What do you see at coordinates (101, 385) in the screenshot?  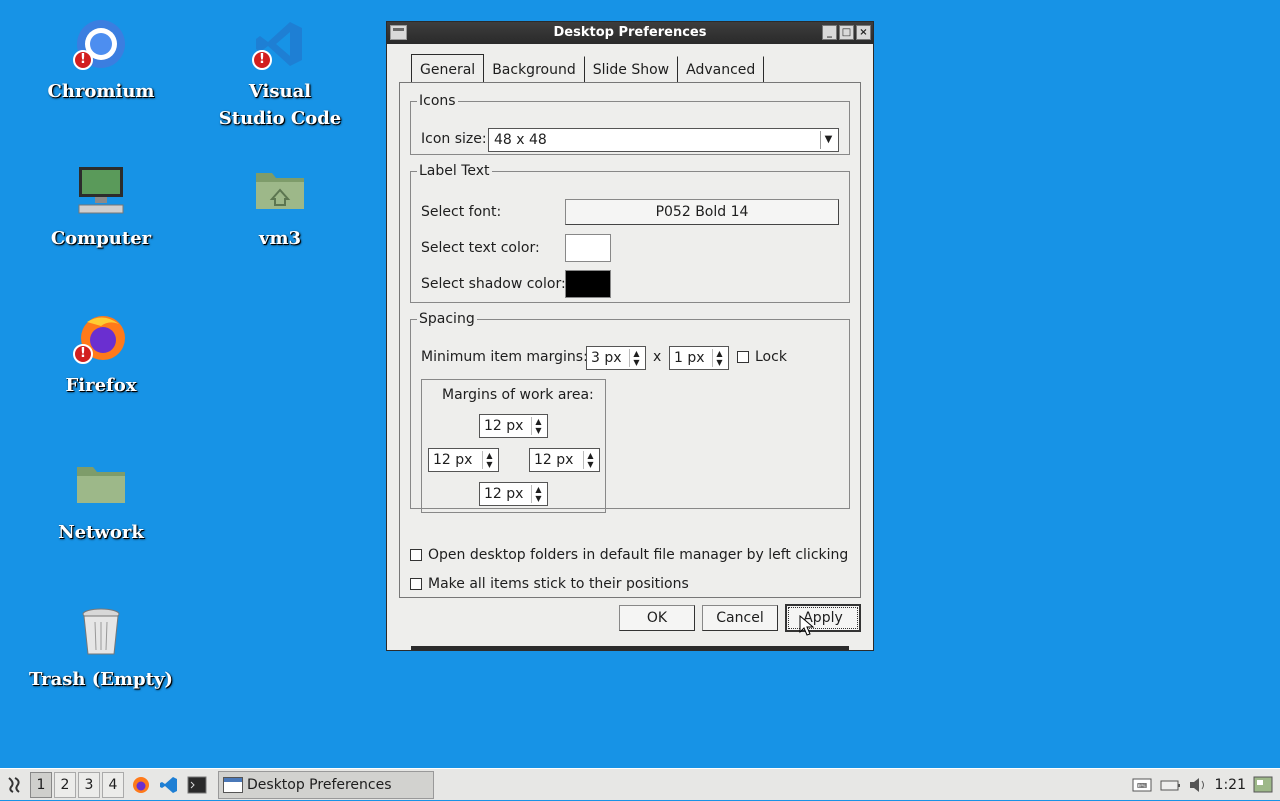 I see `desktop-icon-label: Firefox` at bounding box center [101, 385].